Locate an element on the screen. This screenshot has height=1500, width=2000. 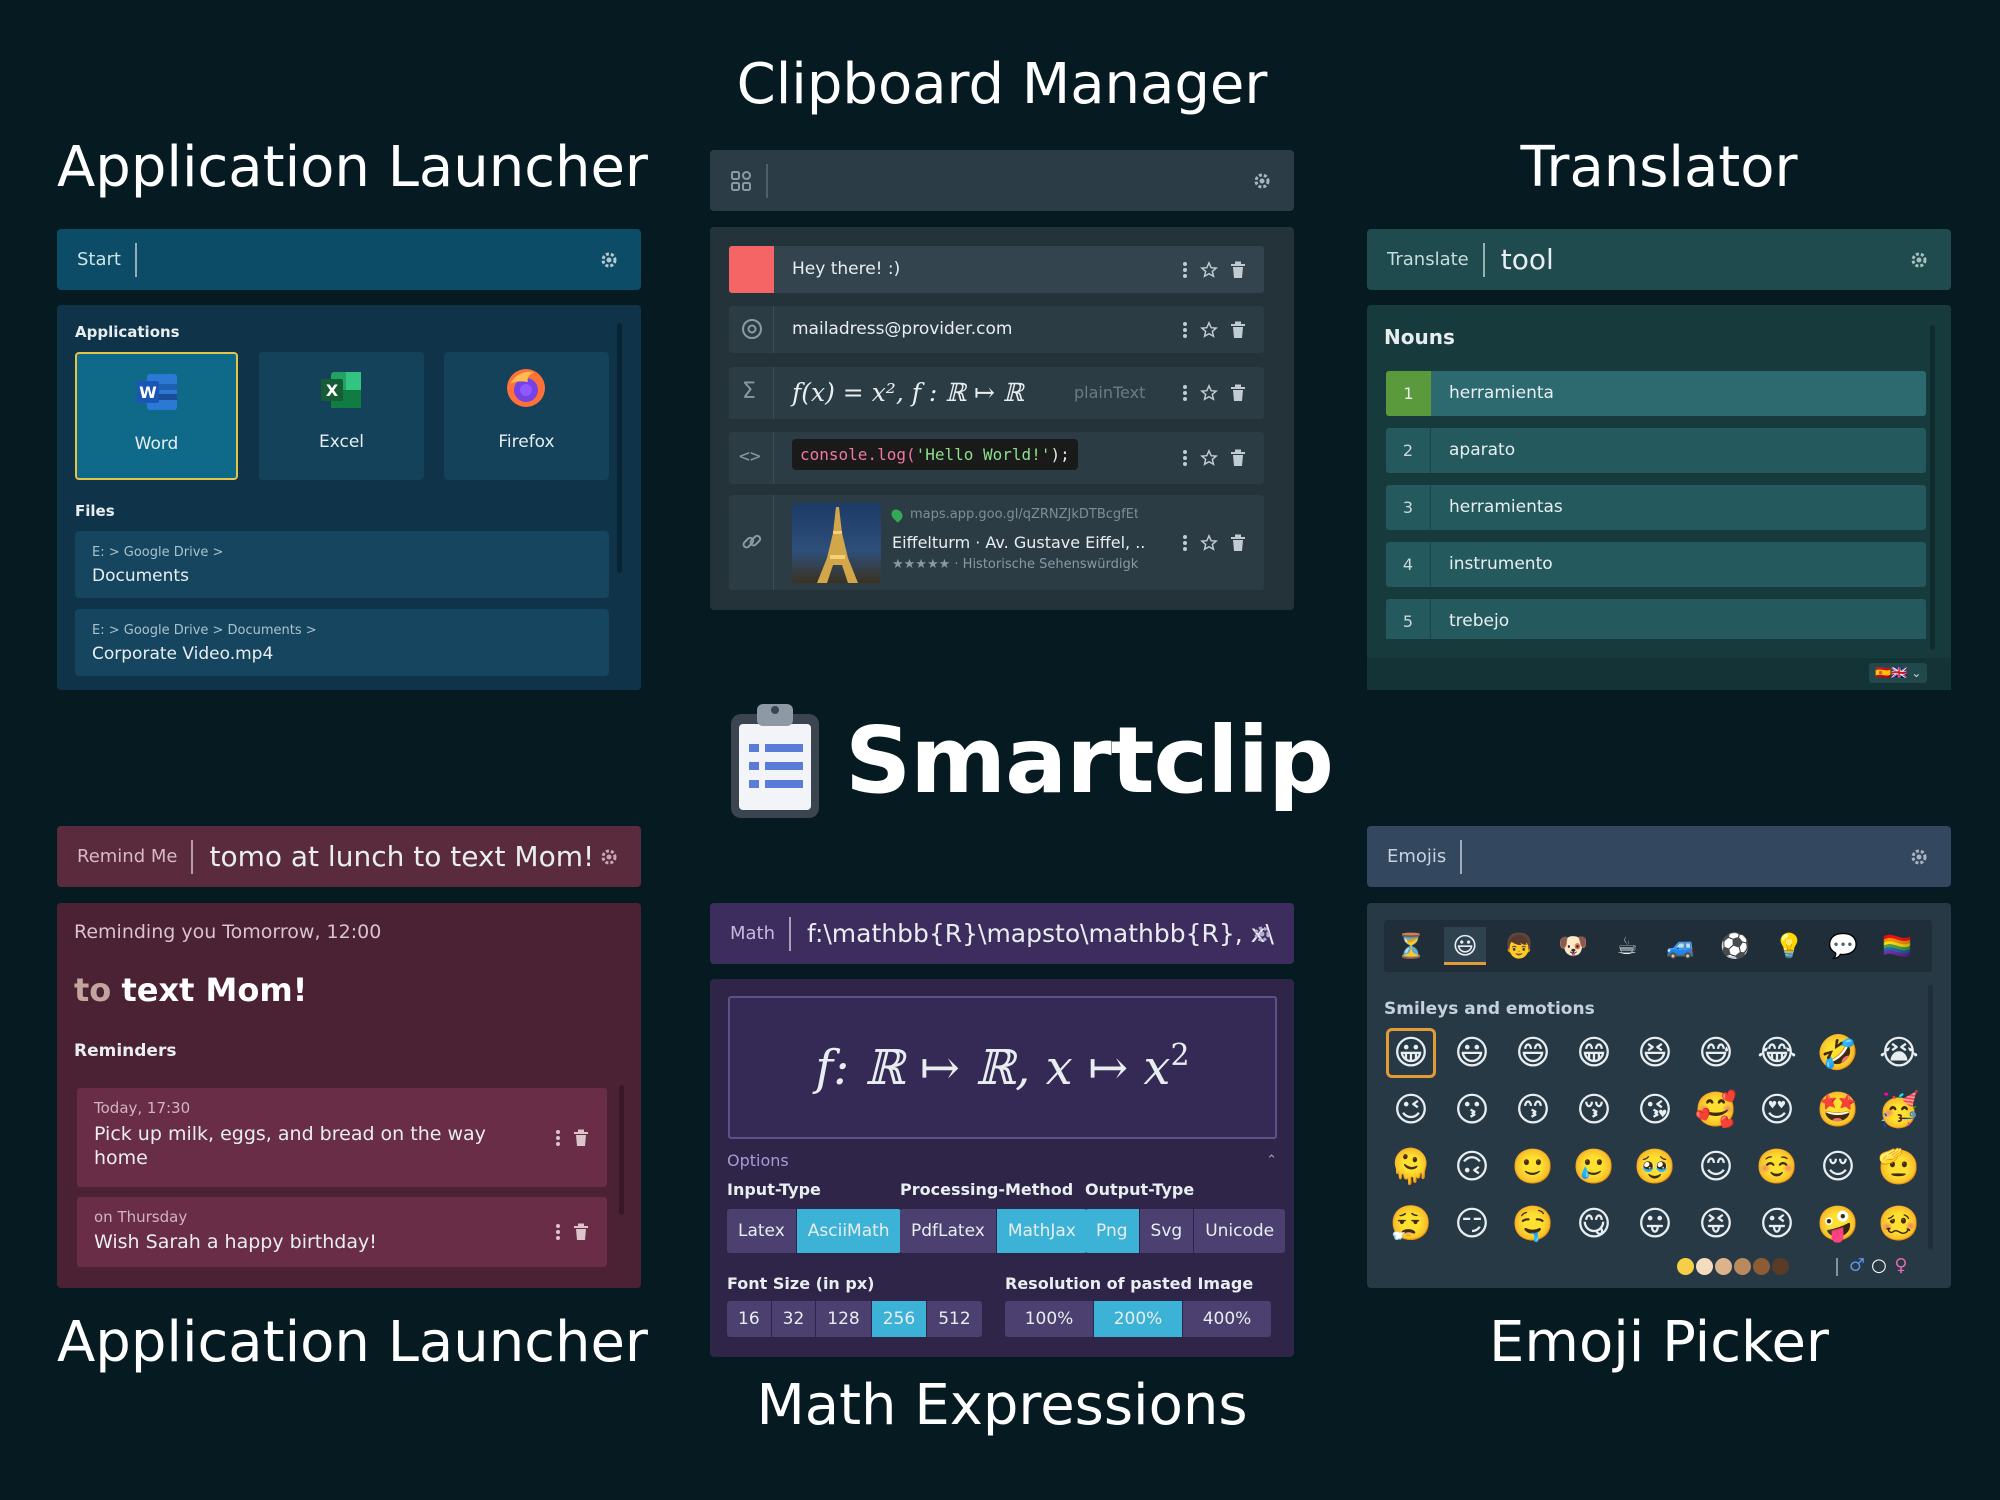
emoji-cell: 🫠 is located at coordinates (1411, 1167).